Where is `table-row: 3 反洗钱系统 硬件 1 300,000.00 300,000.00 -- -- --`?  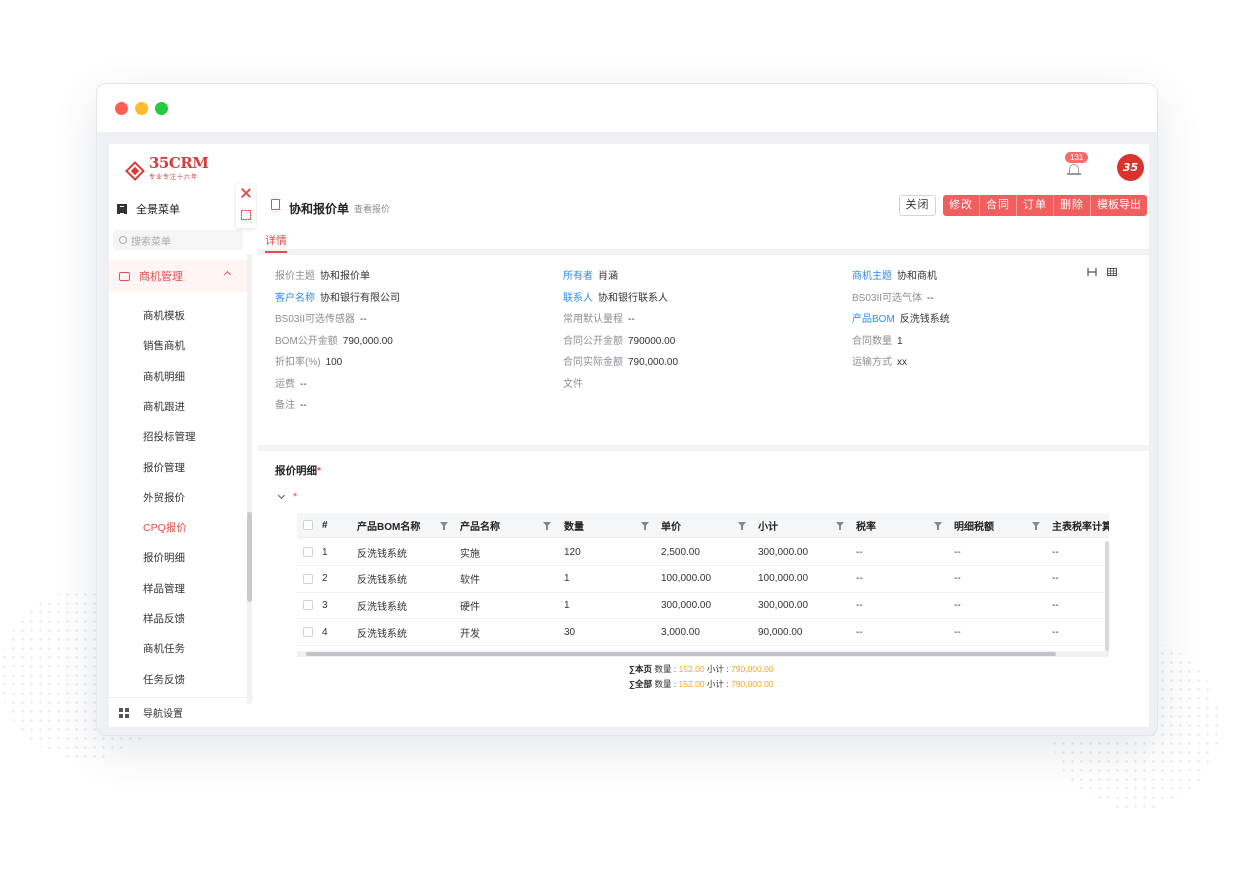
table-row: 3 反洗钱系统 硬件 1 300,000.00 300,000.00 -- -- -- is located at coordinates (703, 606).